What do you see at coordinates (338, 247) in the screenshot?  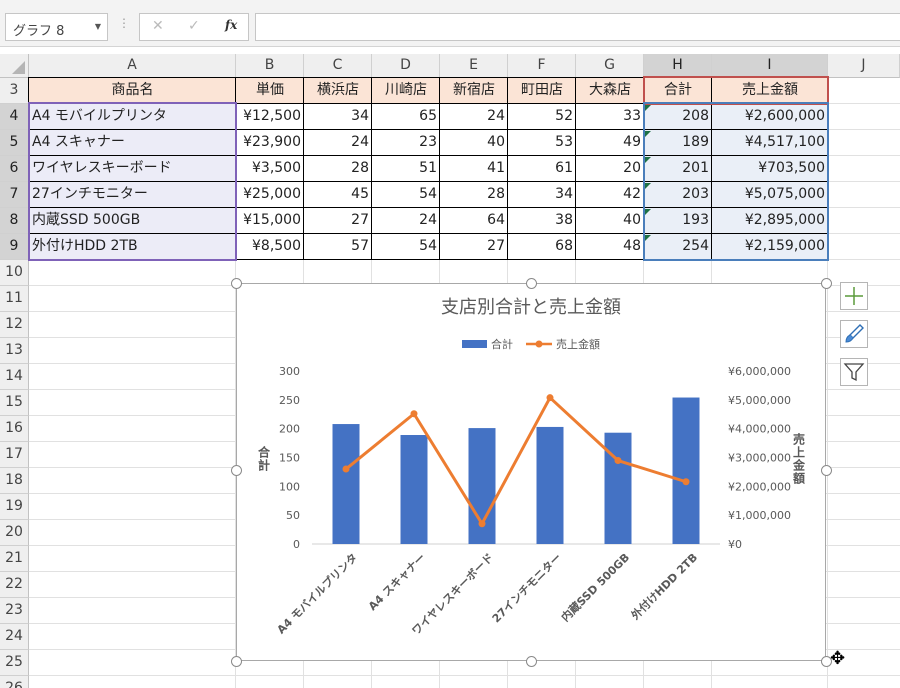 I see `table-cell: 57` at bounding box center [338, 247].